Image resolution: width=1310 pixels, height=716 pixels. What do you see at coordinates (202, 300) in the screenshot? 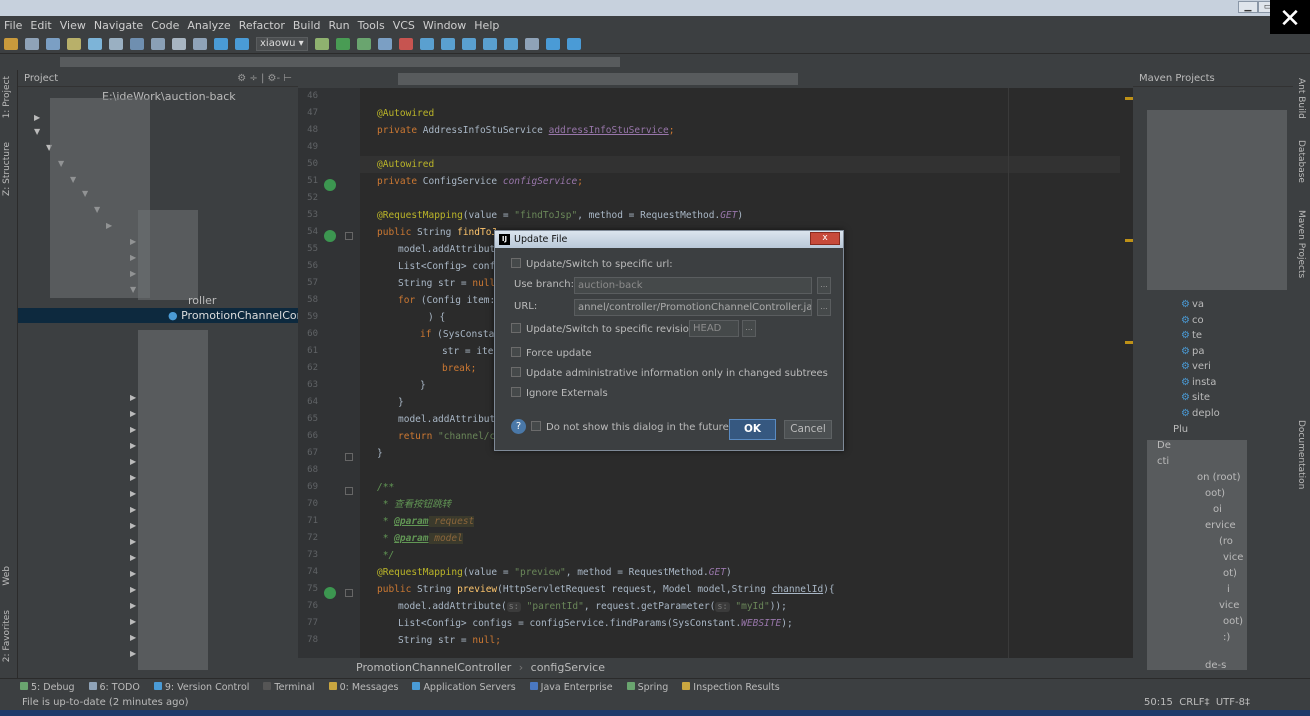
I see `tree-item-controller-folder: roller` at bounding box center [202, 300].